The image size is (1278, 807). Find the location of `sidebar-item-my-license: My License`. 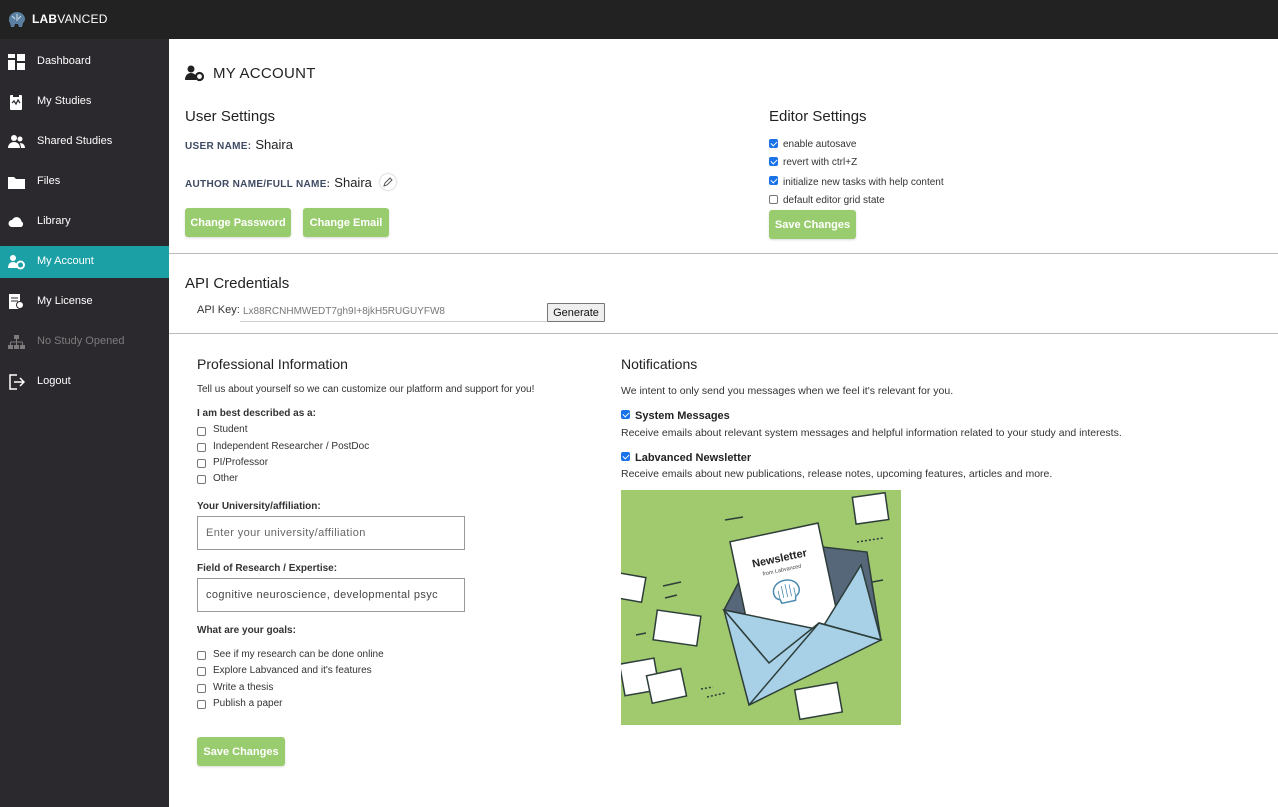

sidebar-item-my-license: My License is located at coordinates (84, 302).